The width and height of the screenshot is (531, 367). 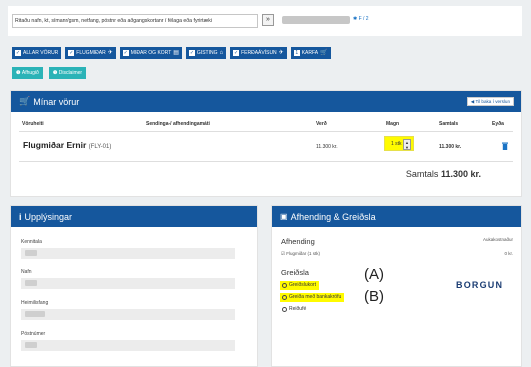 I want to click on nav-label: FERÐAÁVÍSUN, so click(x=259, y=53).